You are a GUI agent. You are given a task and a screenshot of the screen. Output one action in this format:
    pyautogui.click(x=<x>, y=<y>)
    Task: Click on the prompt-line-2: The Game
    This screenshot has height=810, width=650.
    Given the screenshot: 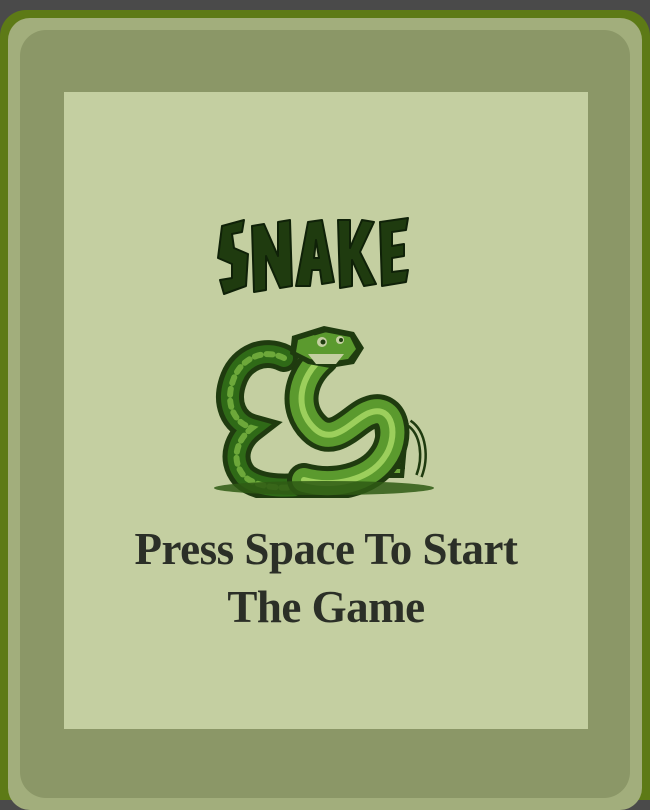 What is the action you would take?
    pyautogui.click(x=326, y=607)
    